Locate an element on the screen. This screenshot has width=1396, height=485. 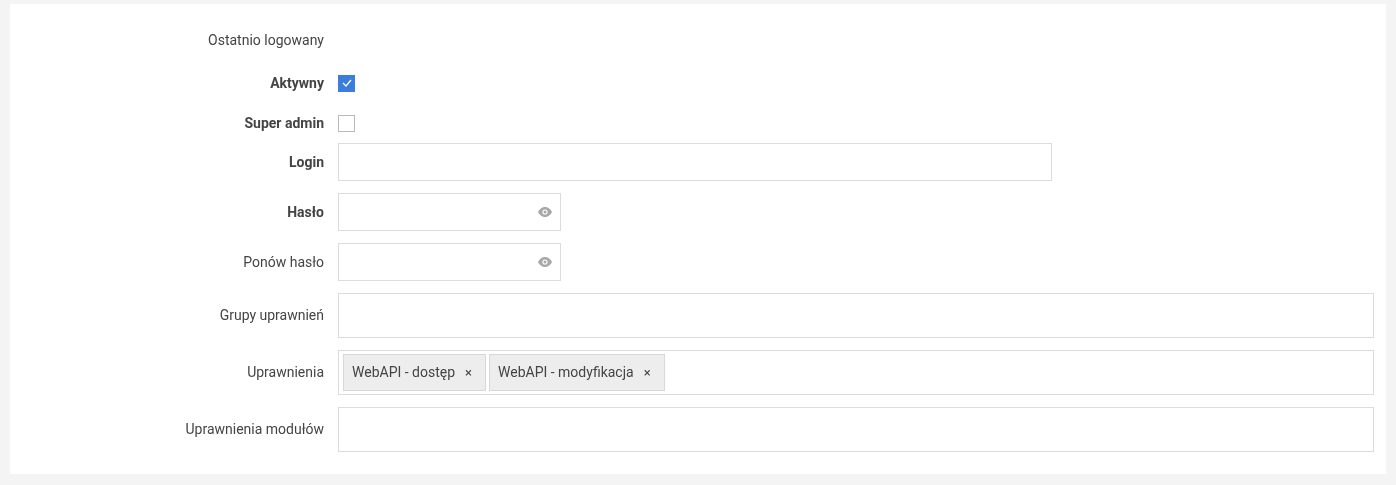
field-label: Super admin is located at coordinates (284, 123).